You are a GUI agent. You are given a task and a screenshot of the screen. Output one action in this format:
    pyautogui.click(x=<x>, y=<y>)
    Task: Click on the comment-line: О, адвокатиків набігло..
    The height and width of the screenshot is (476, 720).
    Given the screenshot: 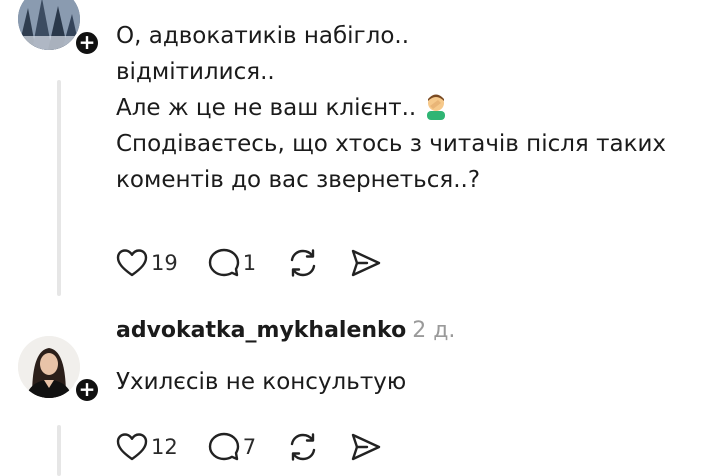 What is the action you would take?
    pyautogui.click(x=263, y=36)
    